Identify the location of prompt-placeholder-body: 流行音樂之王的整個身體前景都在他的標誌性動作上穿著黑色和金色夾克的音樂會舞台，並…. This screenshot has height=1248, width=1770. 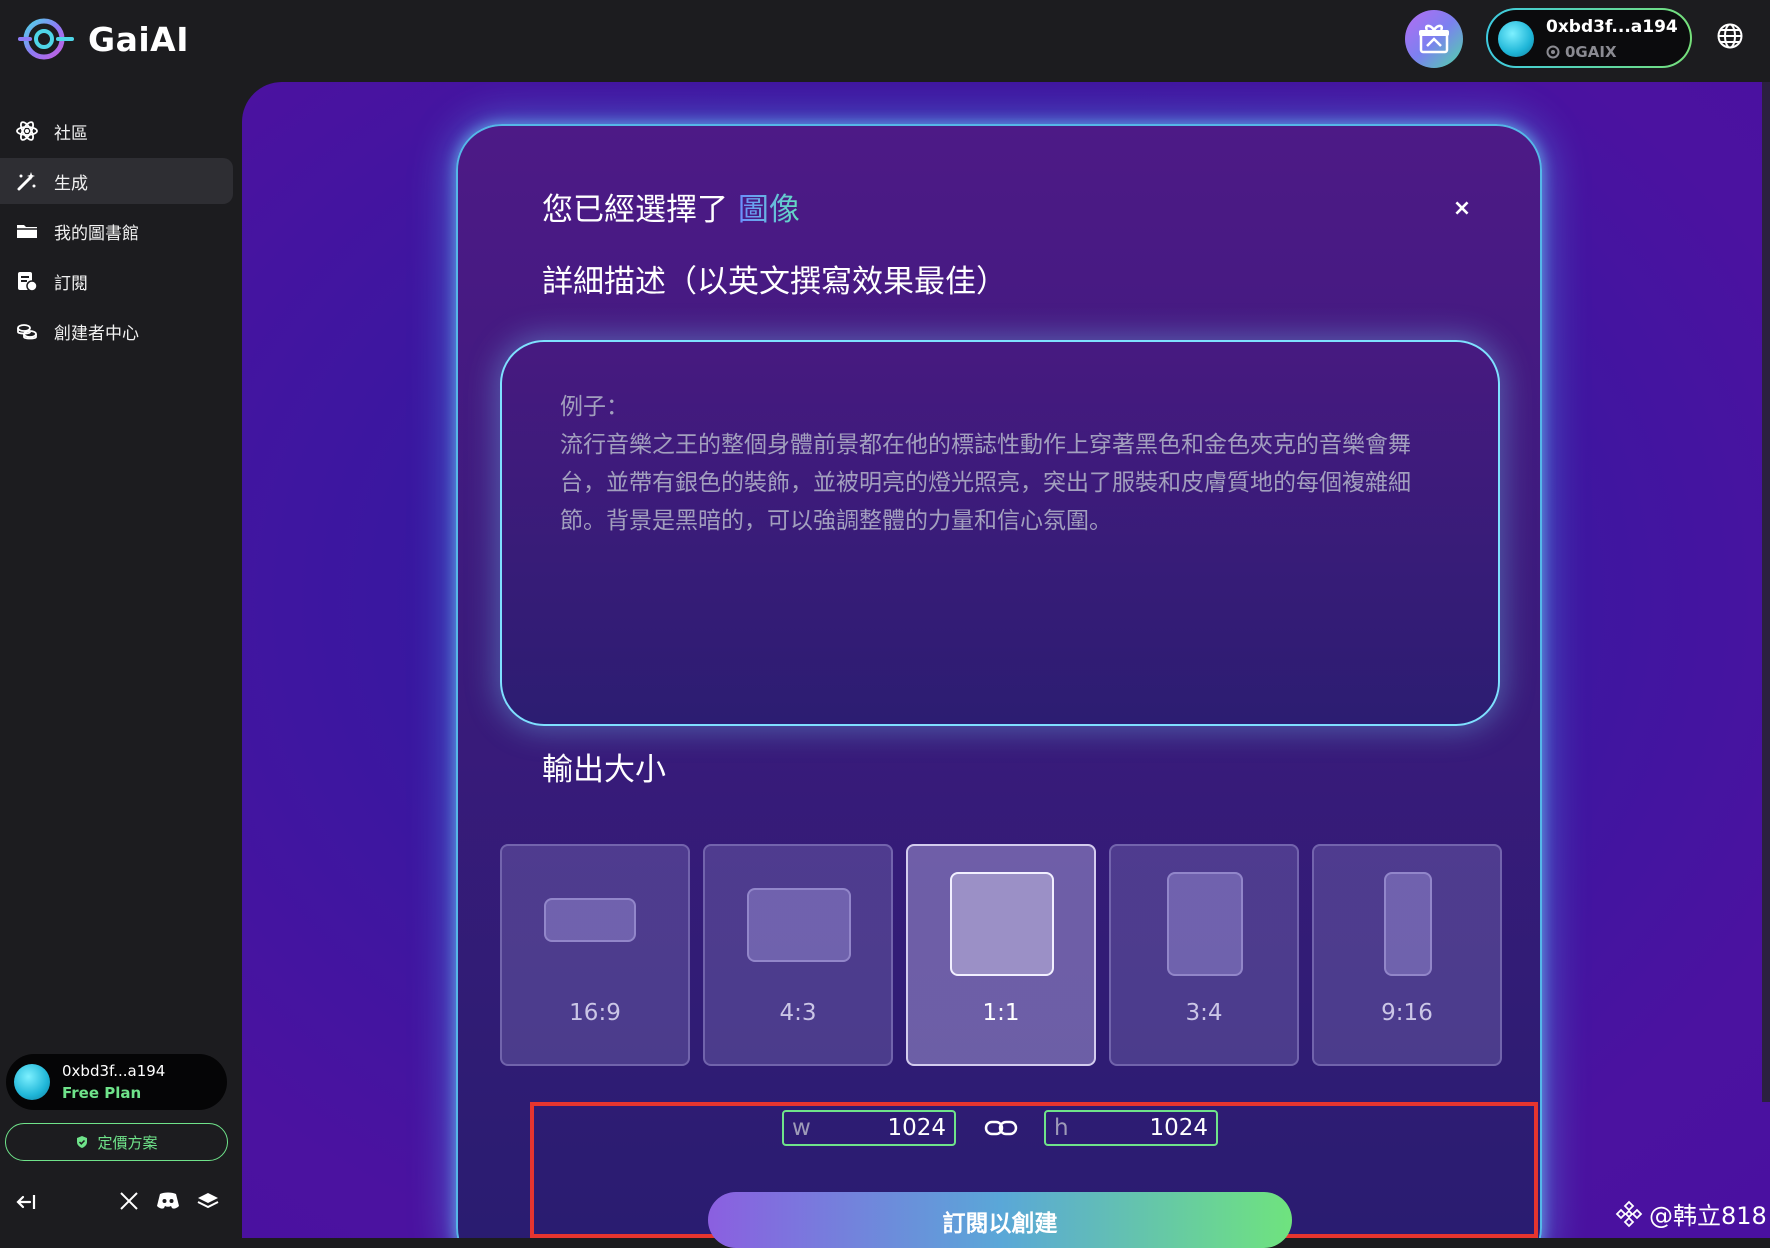
(985, 483).